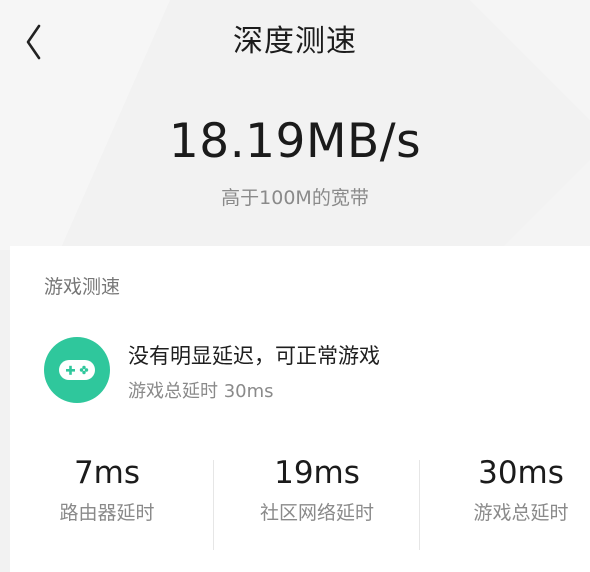 The image size is (590, 572). I want to click on page-title: 深度测速, so click(295, 41).